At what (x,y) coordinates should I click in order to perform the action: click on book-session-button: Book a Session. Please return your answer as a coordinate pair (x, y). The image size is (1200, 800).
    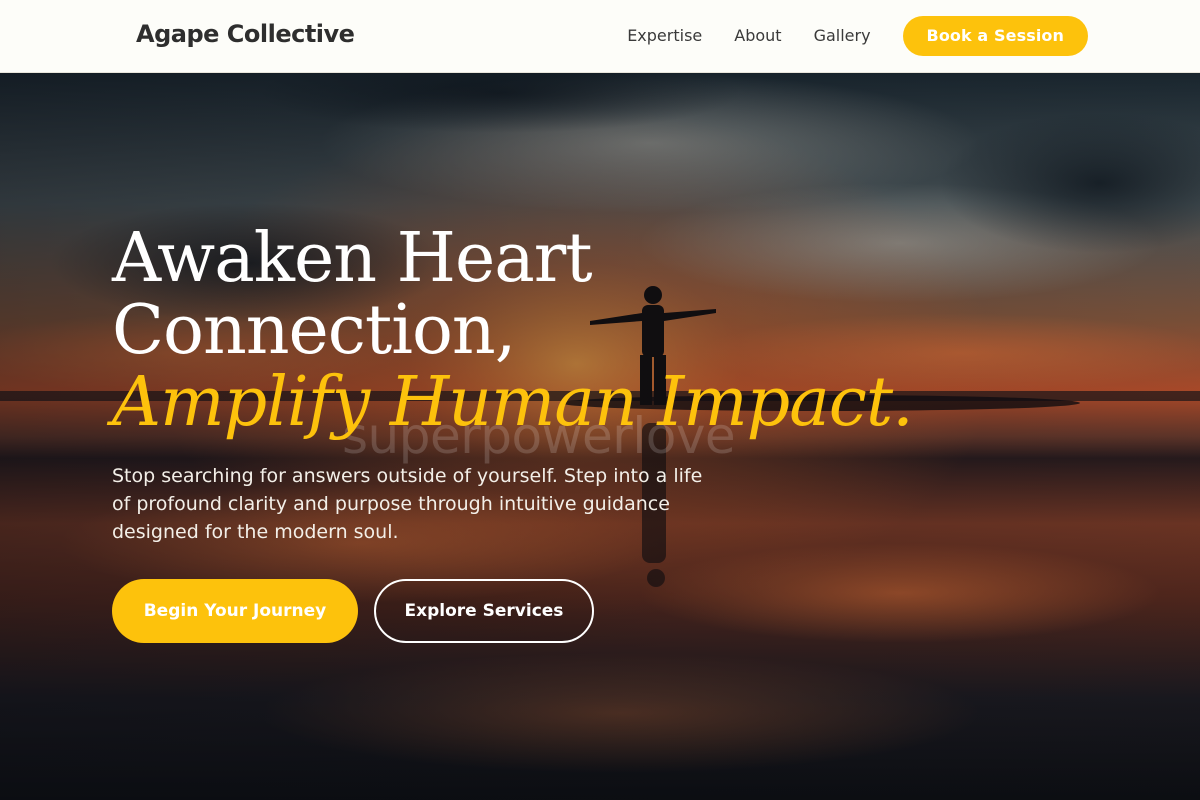
    Looking at the image, I should click on (995, 36).